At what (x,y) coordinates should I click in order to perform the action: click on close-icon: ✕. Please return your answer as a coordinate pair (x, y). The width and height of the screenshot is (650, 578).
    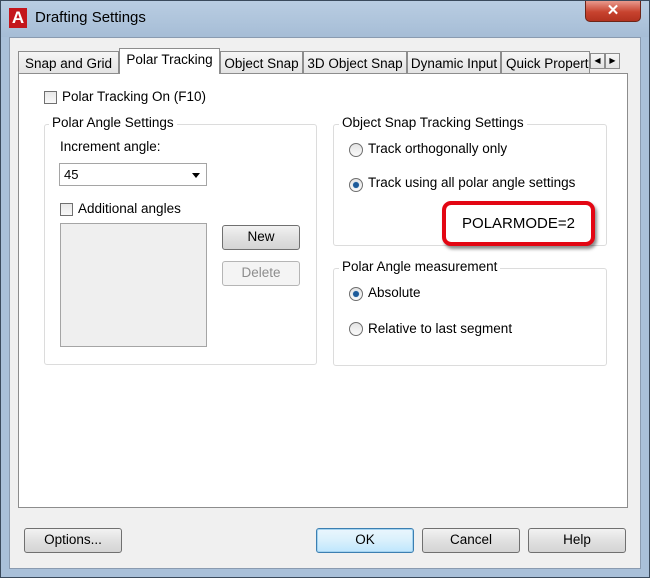
    Looking at the image, I should click on (613, 10).